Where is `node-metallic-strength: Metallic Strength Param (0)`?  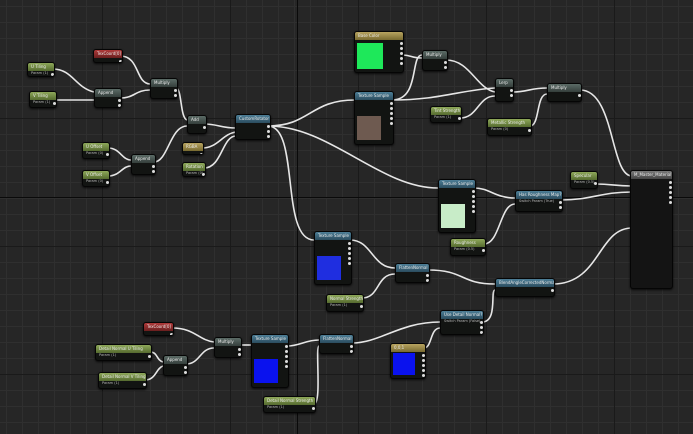
node-metallic-strength: Metallic Strength Param (0) is located at coordinates (509, 127).